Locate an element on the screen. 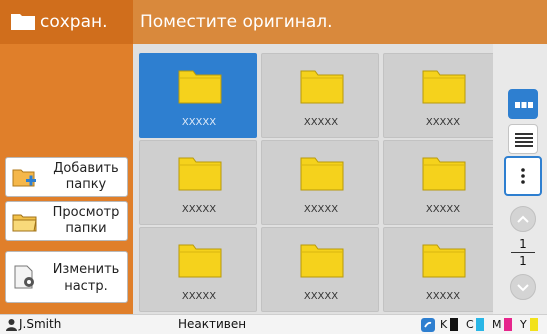 This screenshot has width=547, height=334. scroll-up-button is located at coordinates (523, 219).